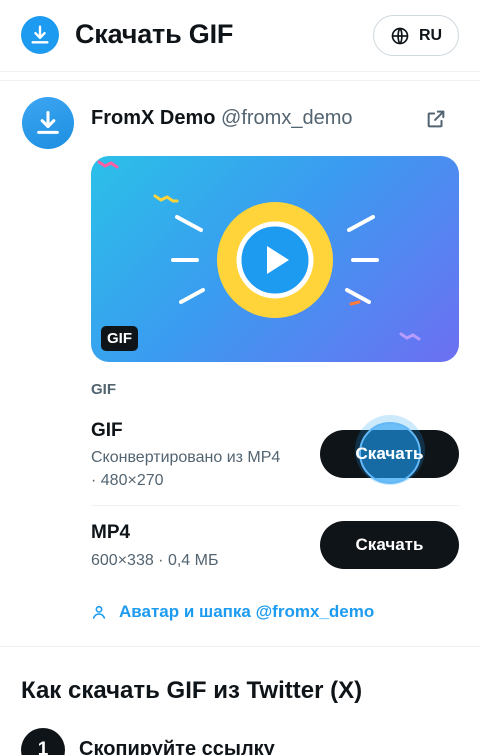 The height and width of the screenshot is (755, 480). I want to click on format-detail: Сконвертировано из MP4, so click(186, 457).